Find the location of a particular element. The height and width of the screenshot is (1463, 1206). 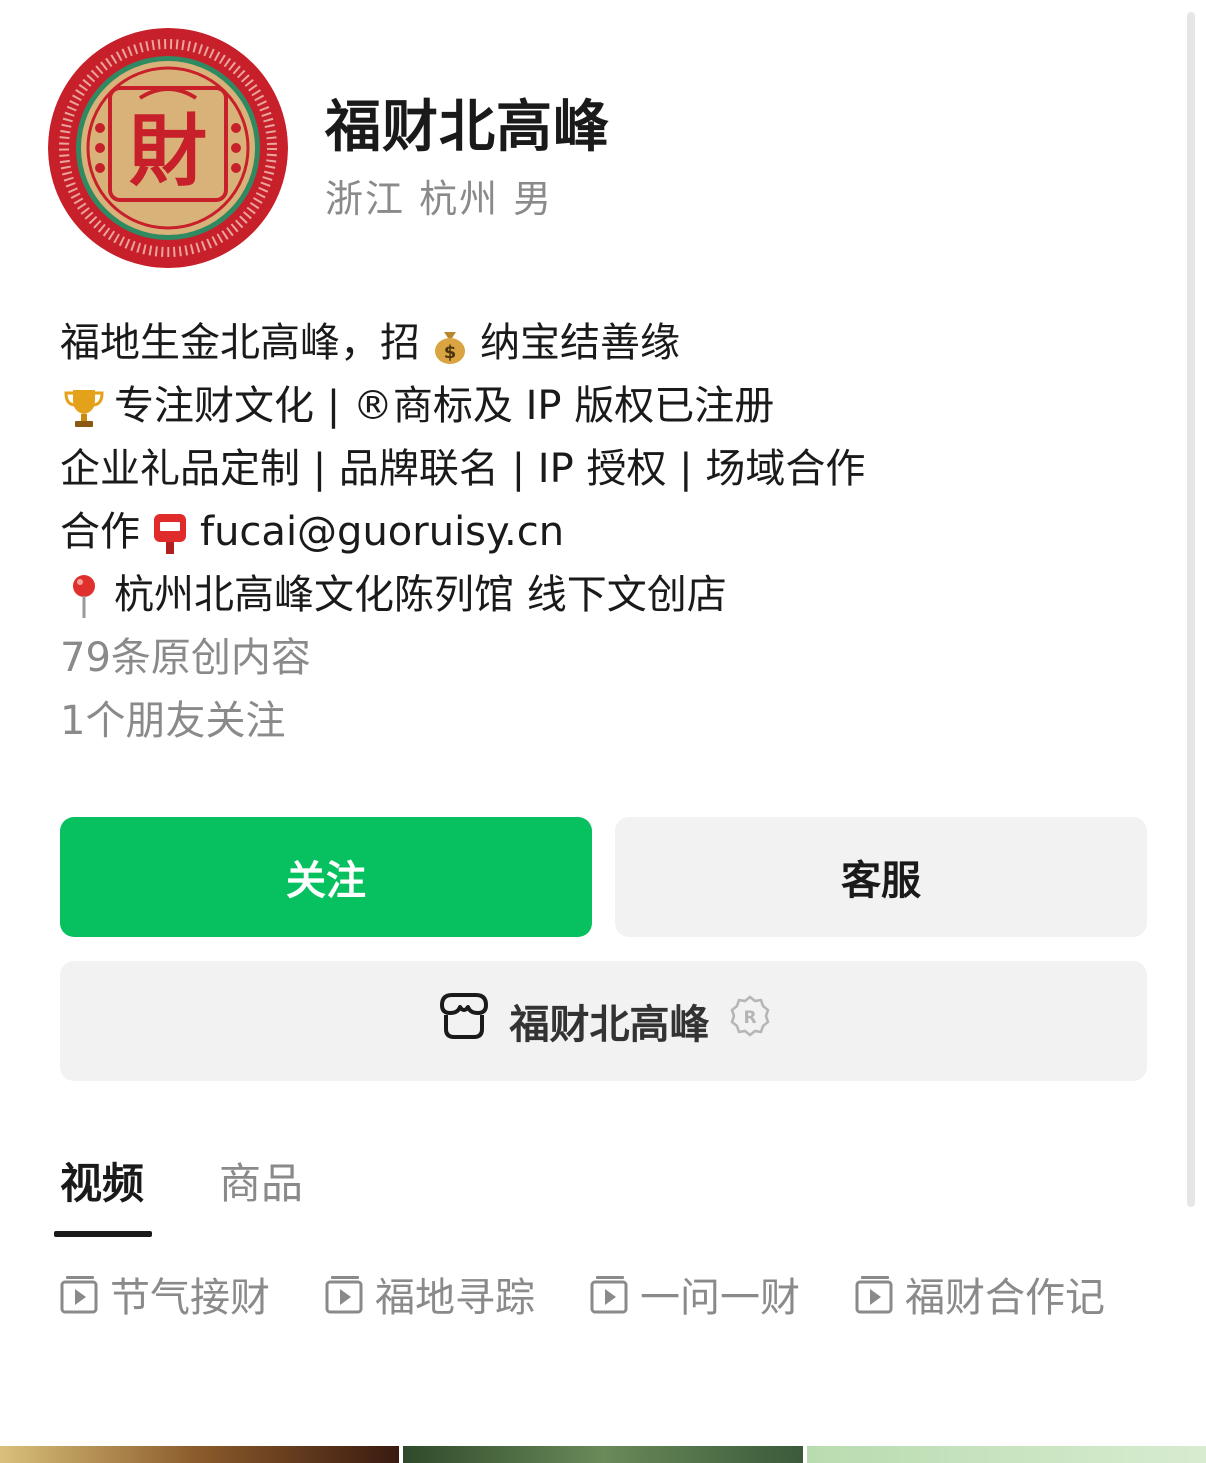

registered-badge-icon: R is located at coordinates (750, 1021).